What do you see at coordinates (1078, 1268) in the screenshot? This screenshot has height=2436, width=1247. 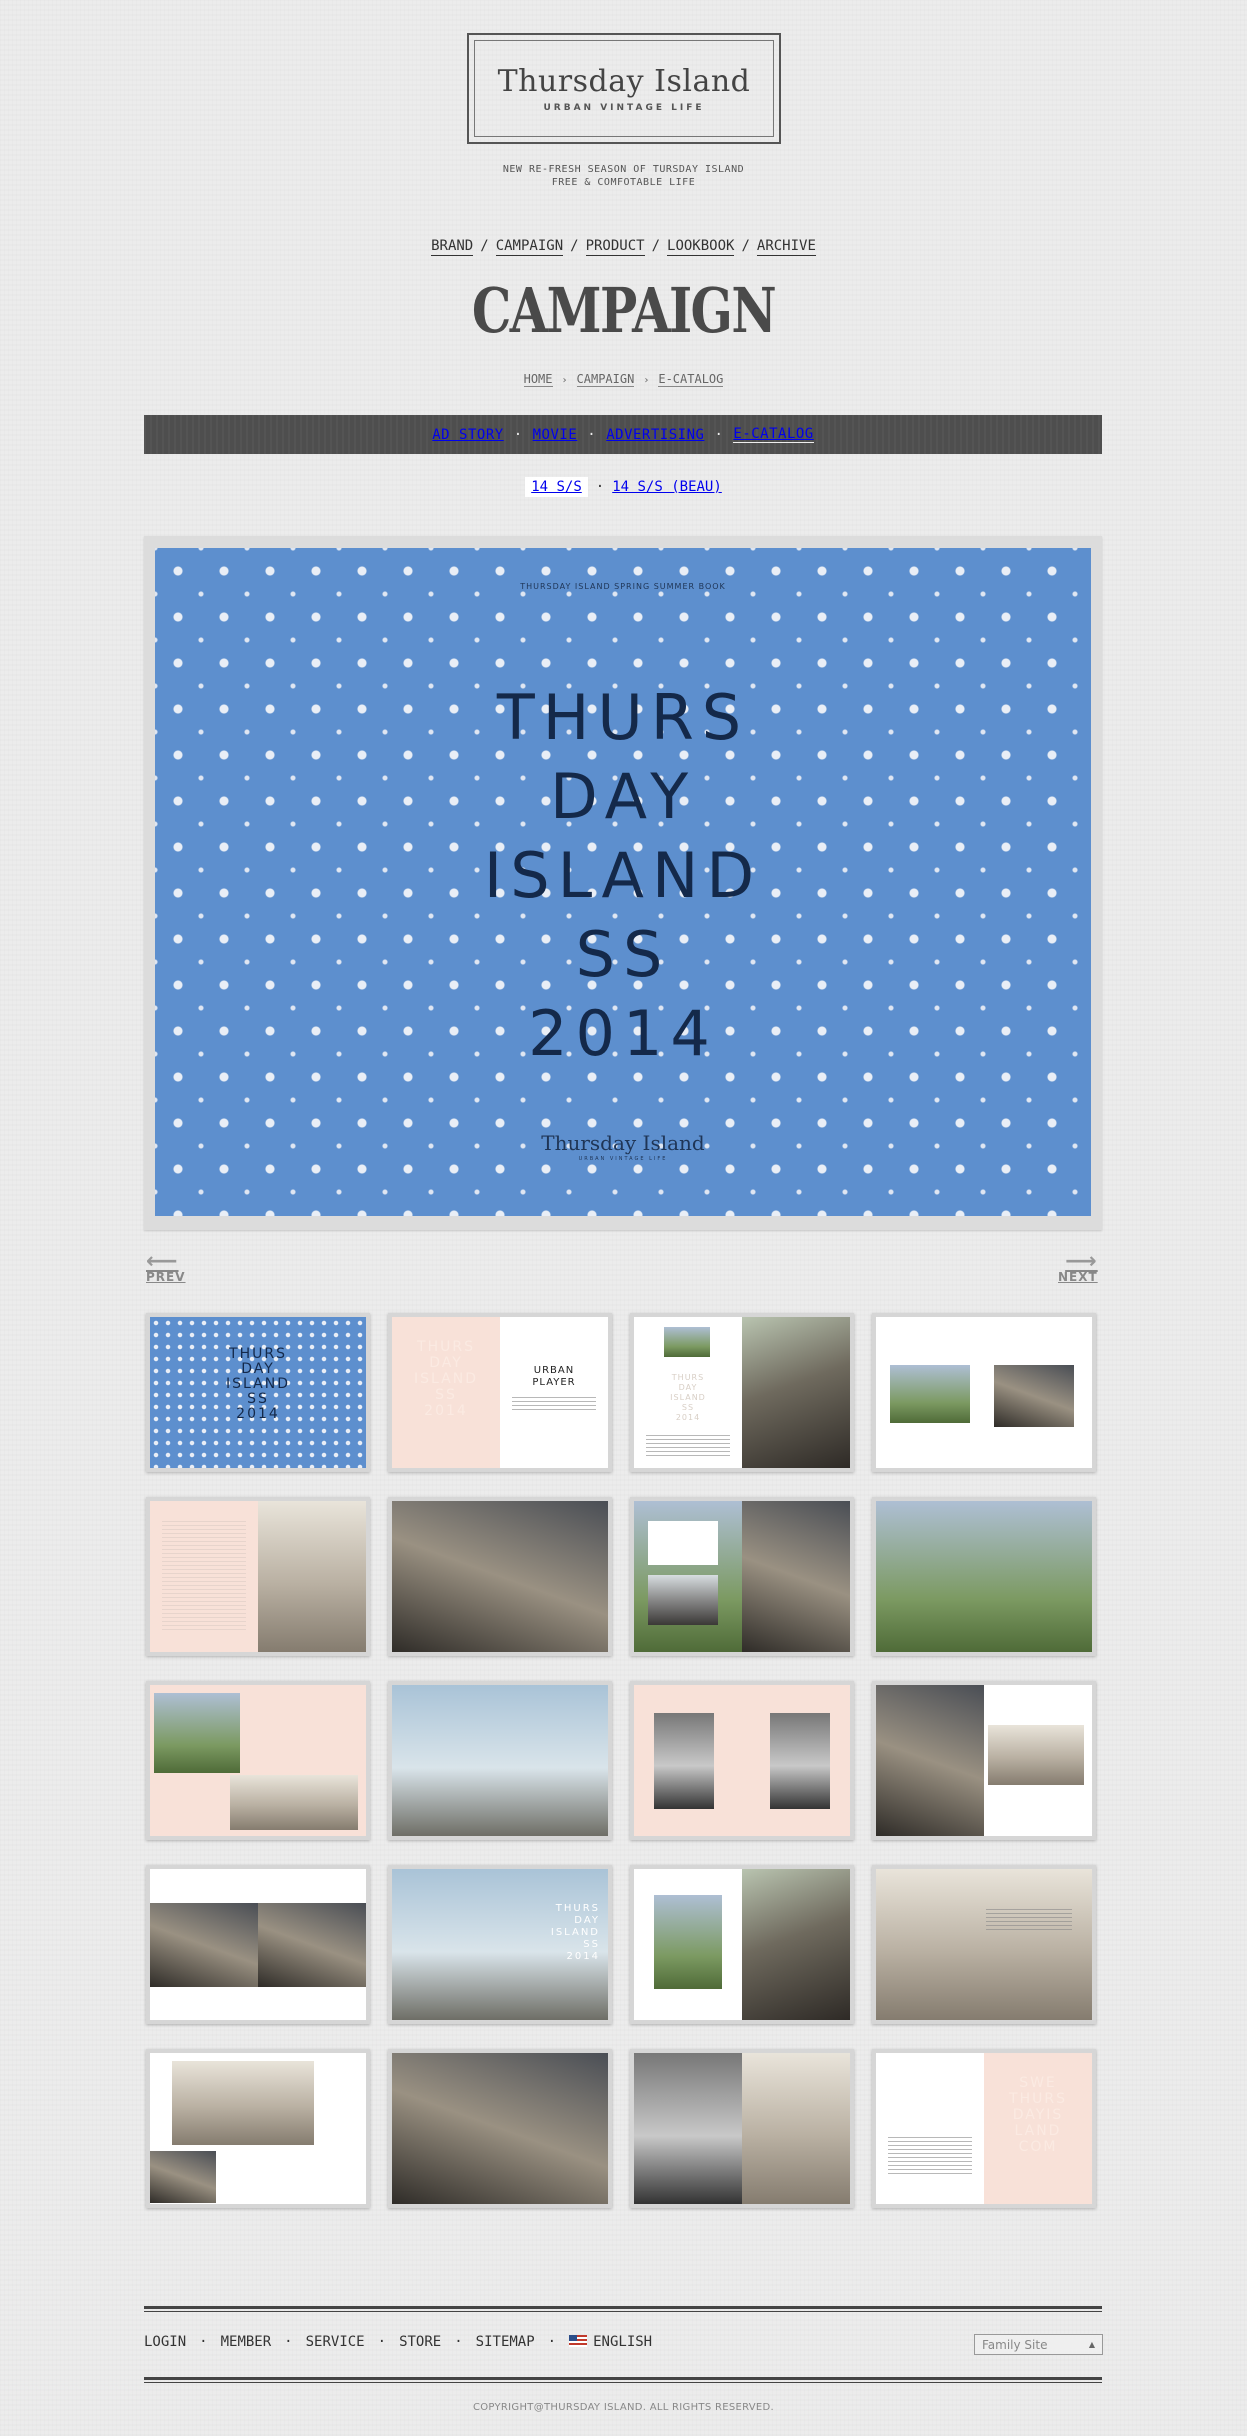 I see `next-button: ⟶ NEXT` at bounding box center [1078, 1268].